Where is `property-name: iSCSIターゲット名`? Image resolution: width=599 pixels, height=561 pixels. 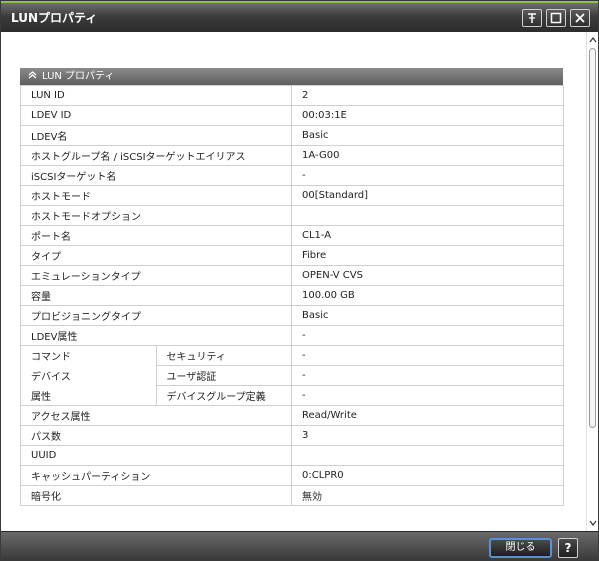 property-name: iSCSIターゲット名 is located at coordinates (156, 175).